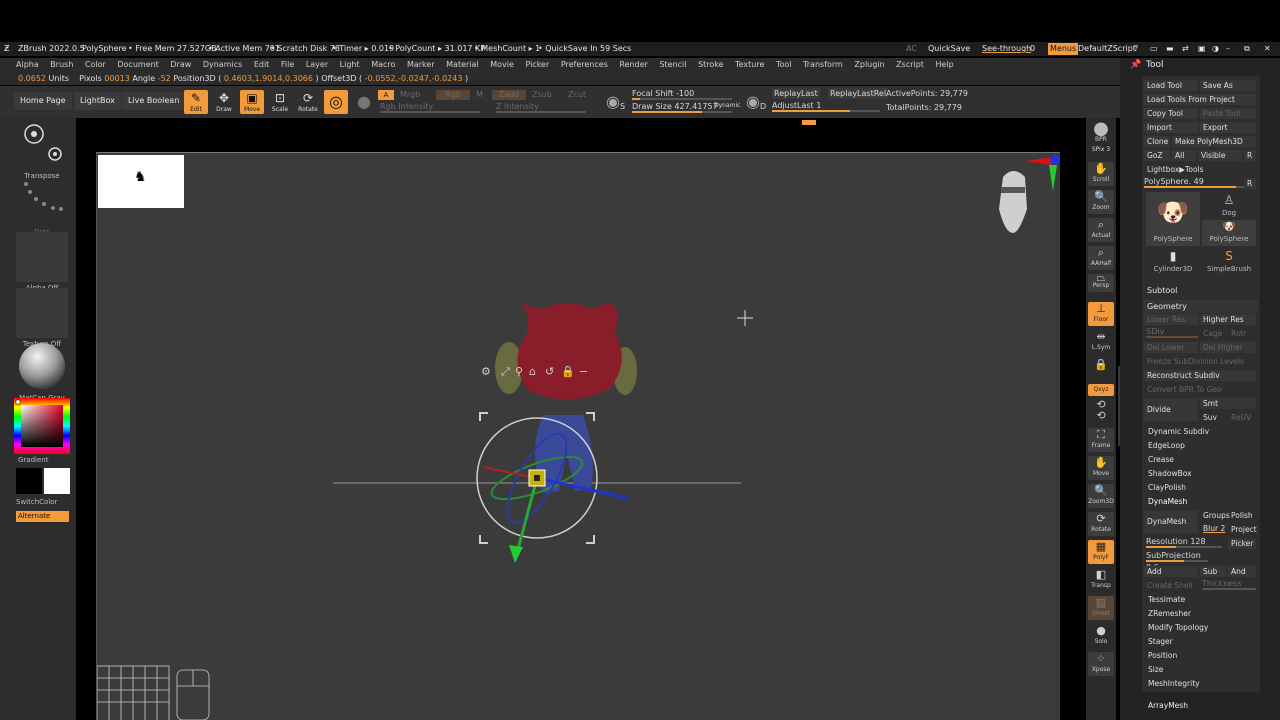 This screenshot has height=720, width=1280. What do you see at coordinates (280, 102) in the screenshot?
I see `scale-button: ⊡ Scale` at bounding box center [280, 102].